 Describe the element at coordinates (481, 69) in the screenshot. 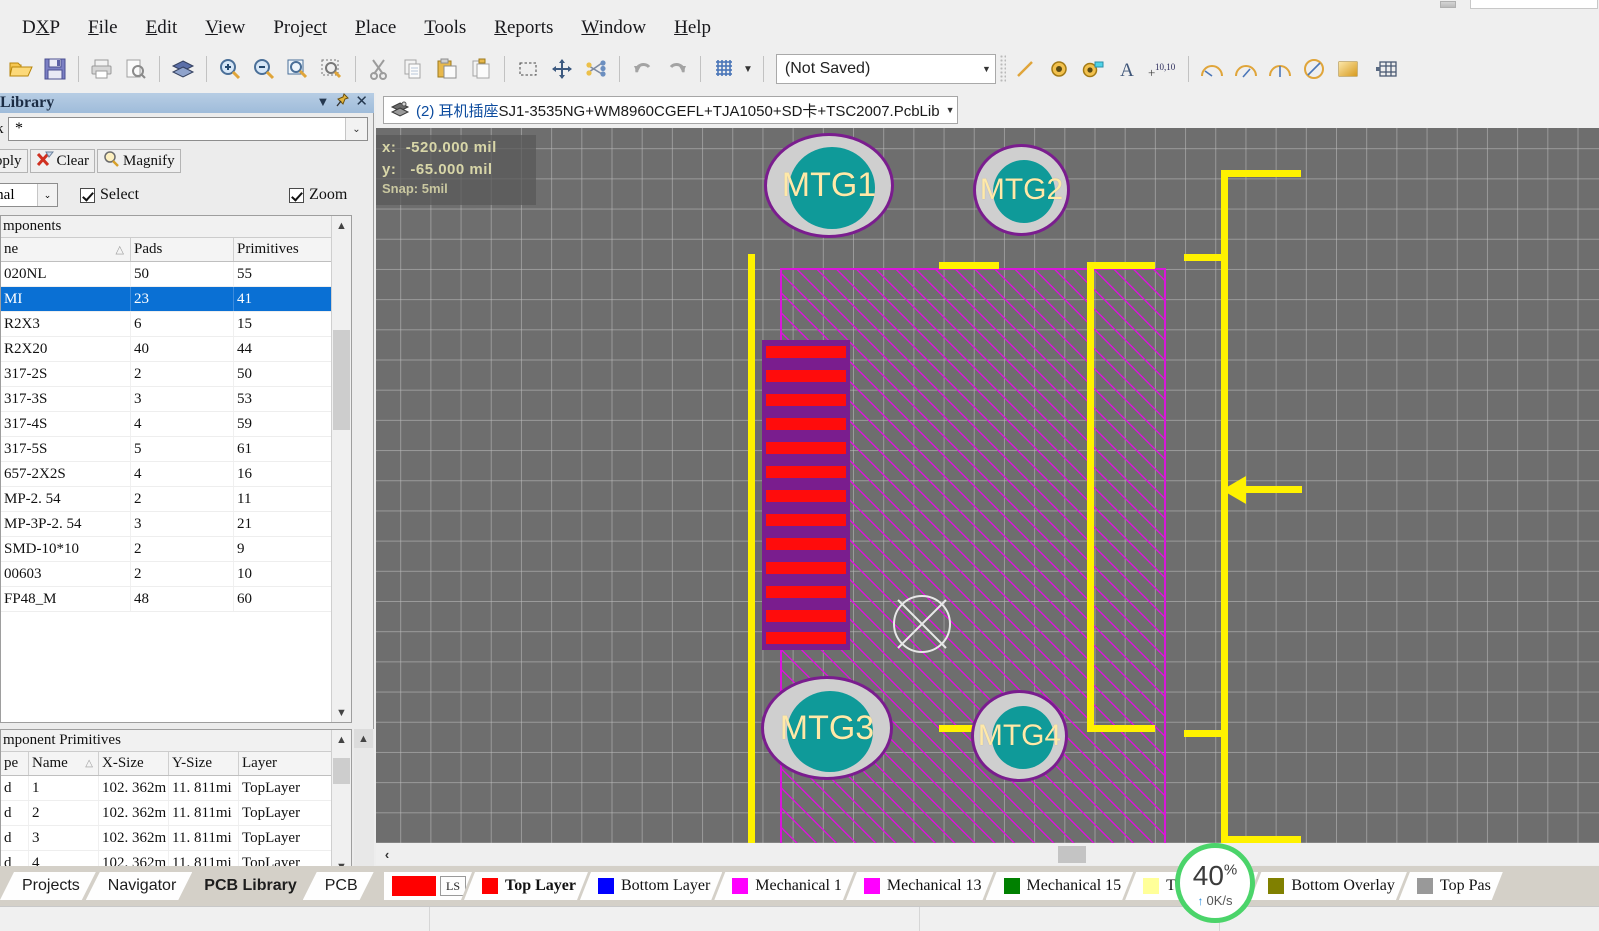

I see `paste-special-icon` at that location.